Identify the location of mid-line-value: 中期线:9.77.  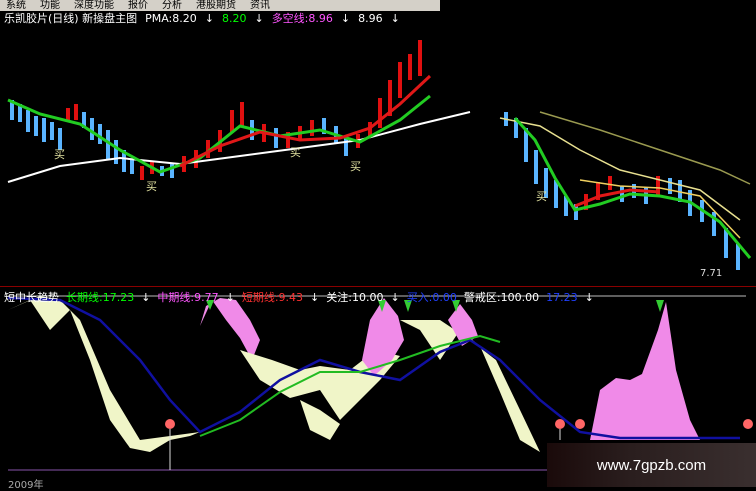
(188, 297).